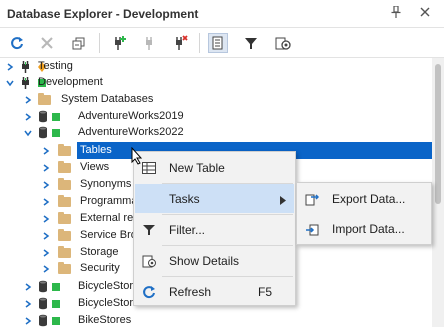 The width and height of the screenshot is (444, 327). I want to click on menu-item-label: New Table, so click(197, 168).